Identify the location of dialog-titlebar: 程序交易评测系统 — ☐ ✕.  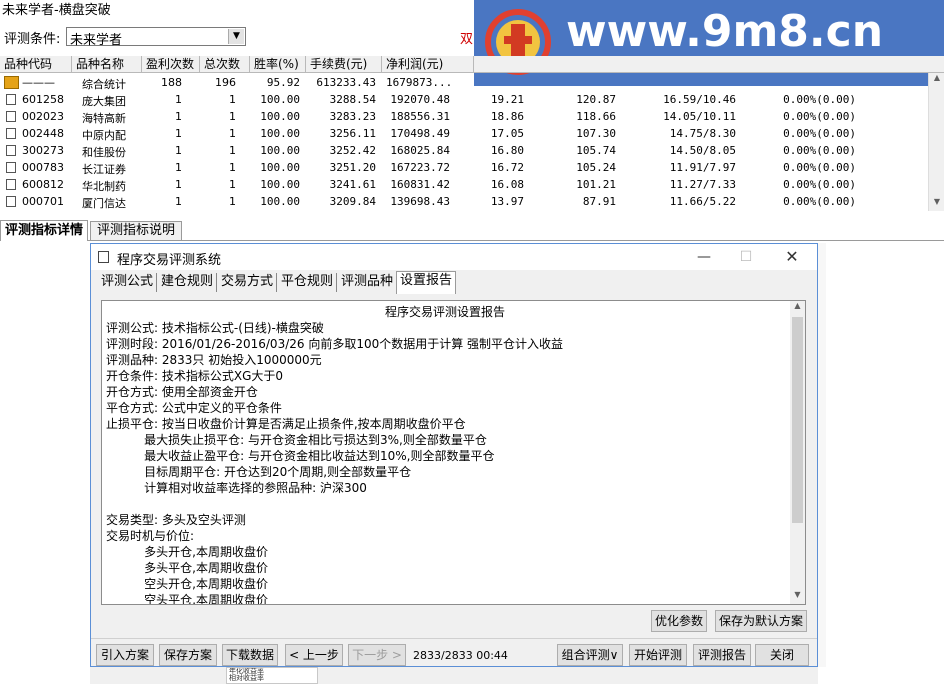
(454, 257).